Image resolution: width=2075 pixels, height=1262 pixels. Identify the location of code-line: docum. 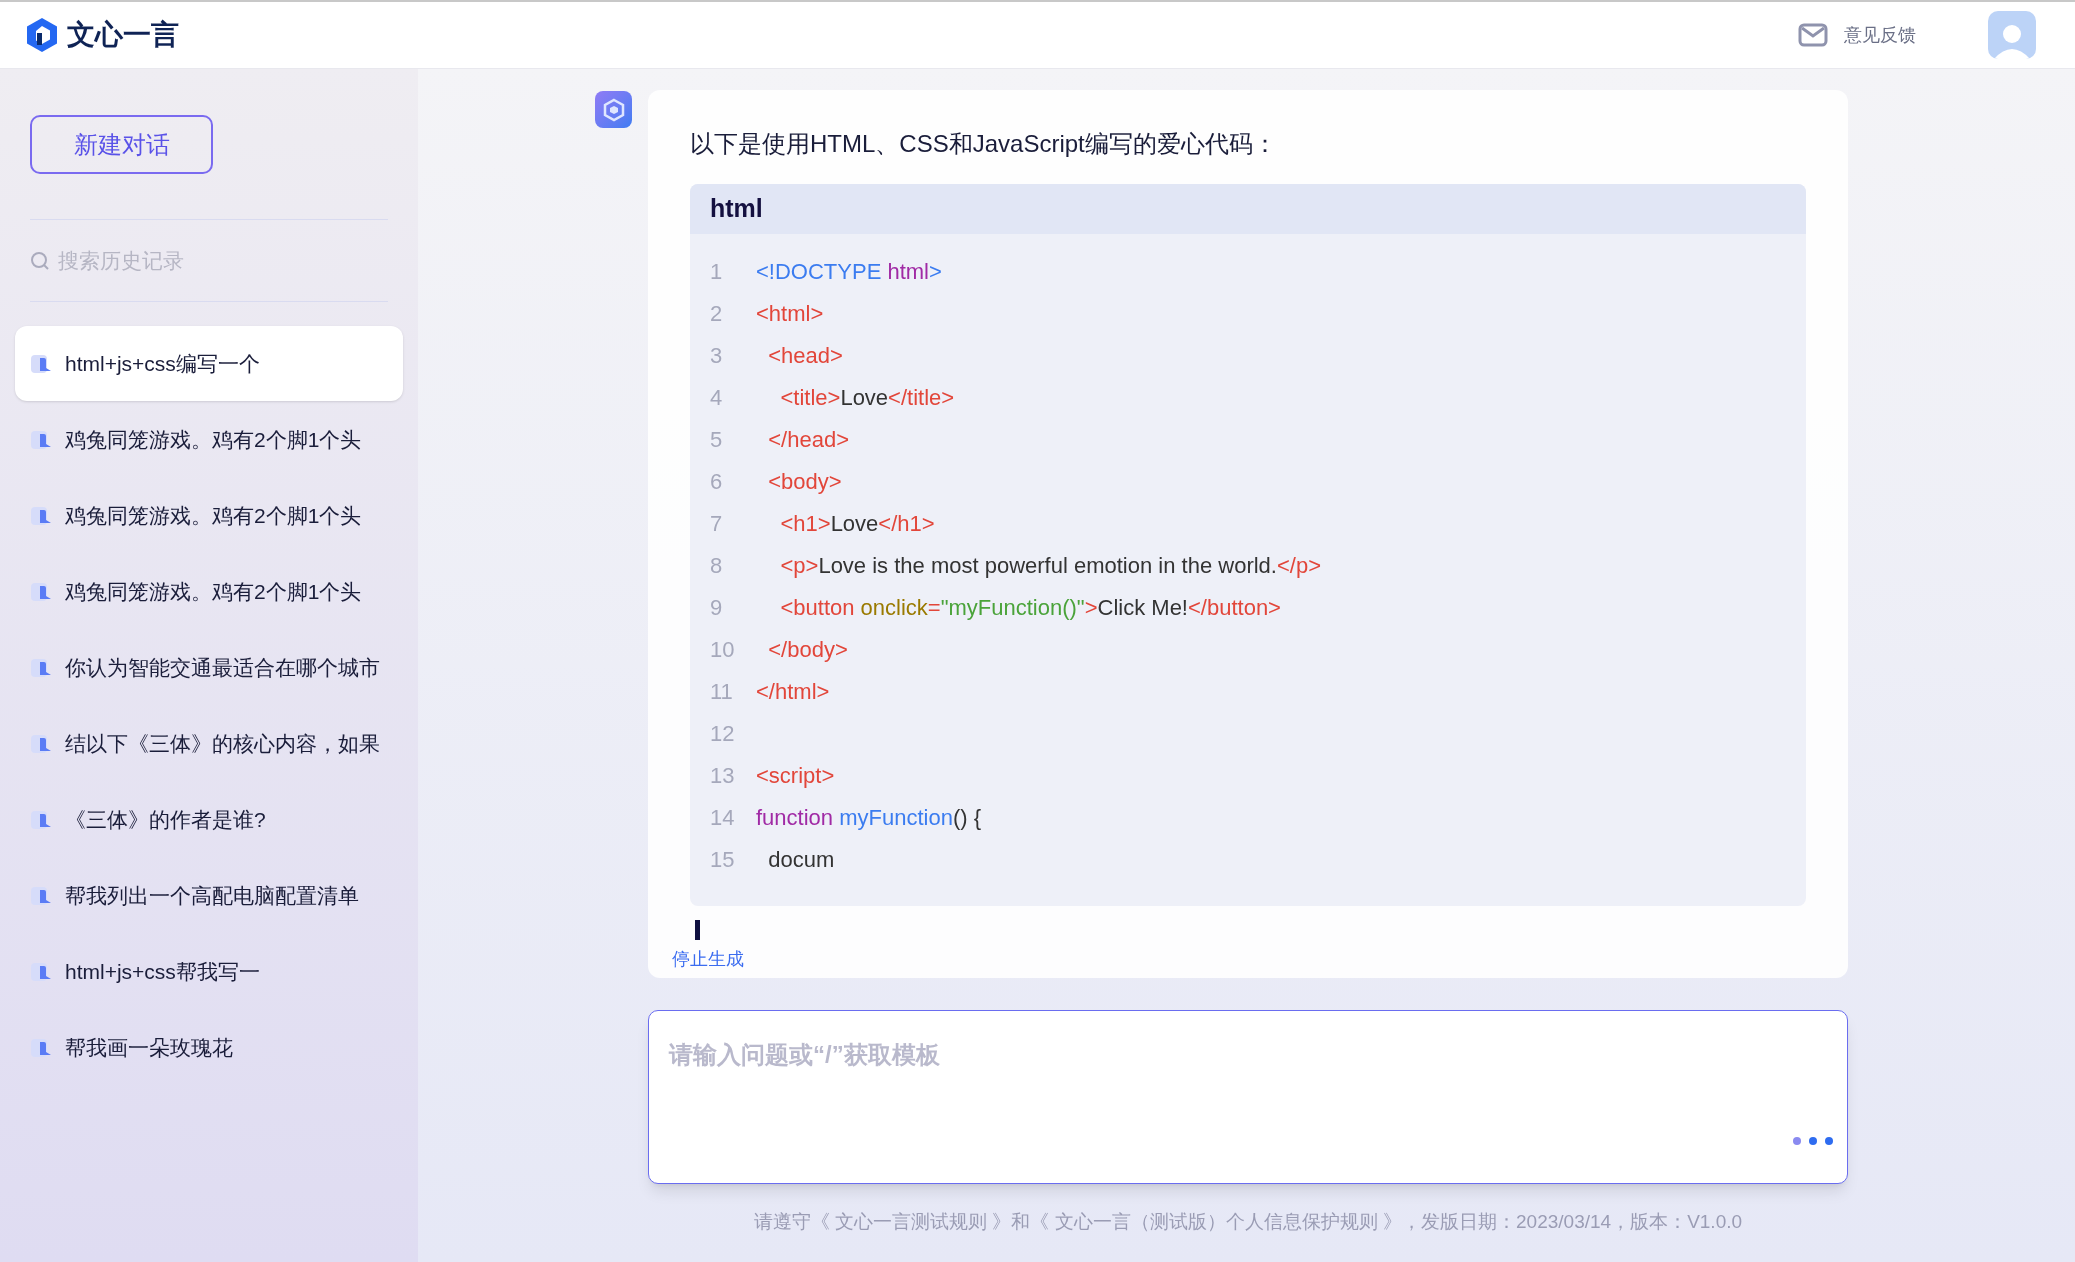
(801, 859).